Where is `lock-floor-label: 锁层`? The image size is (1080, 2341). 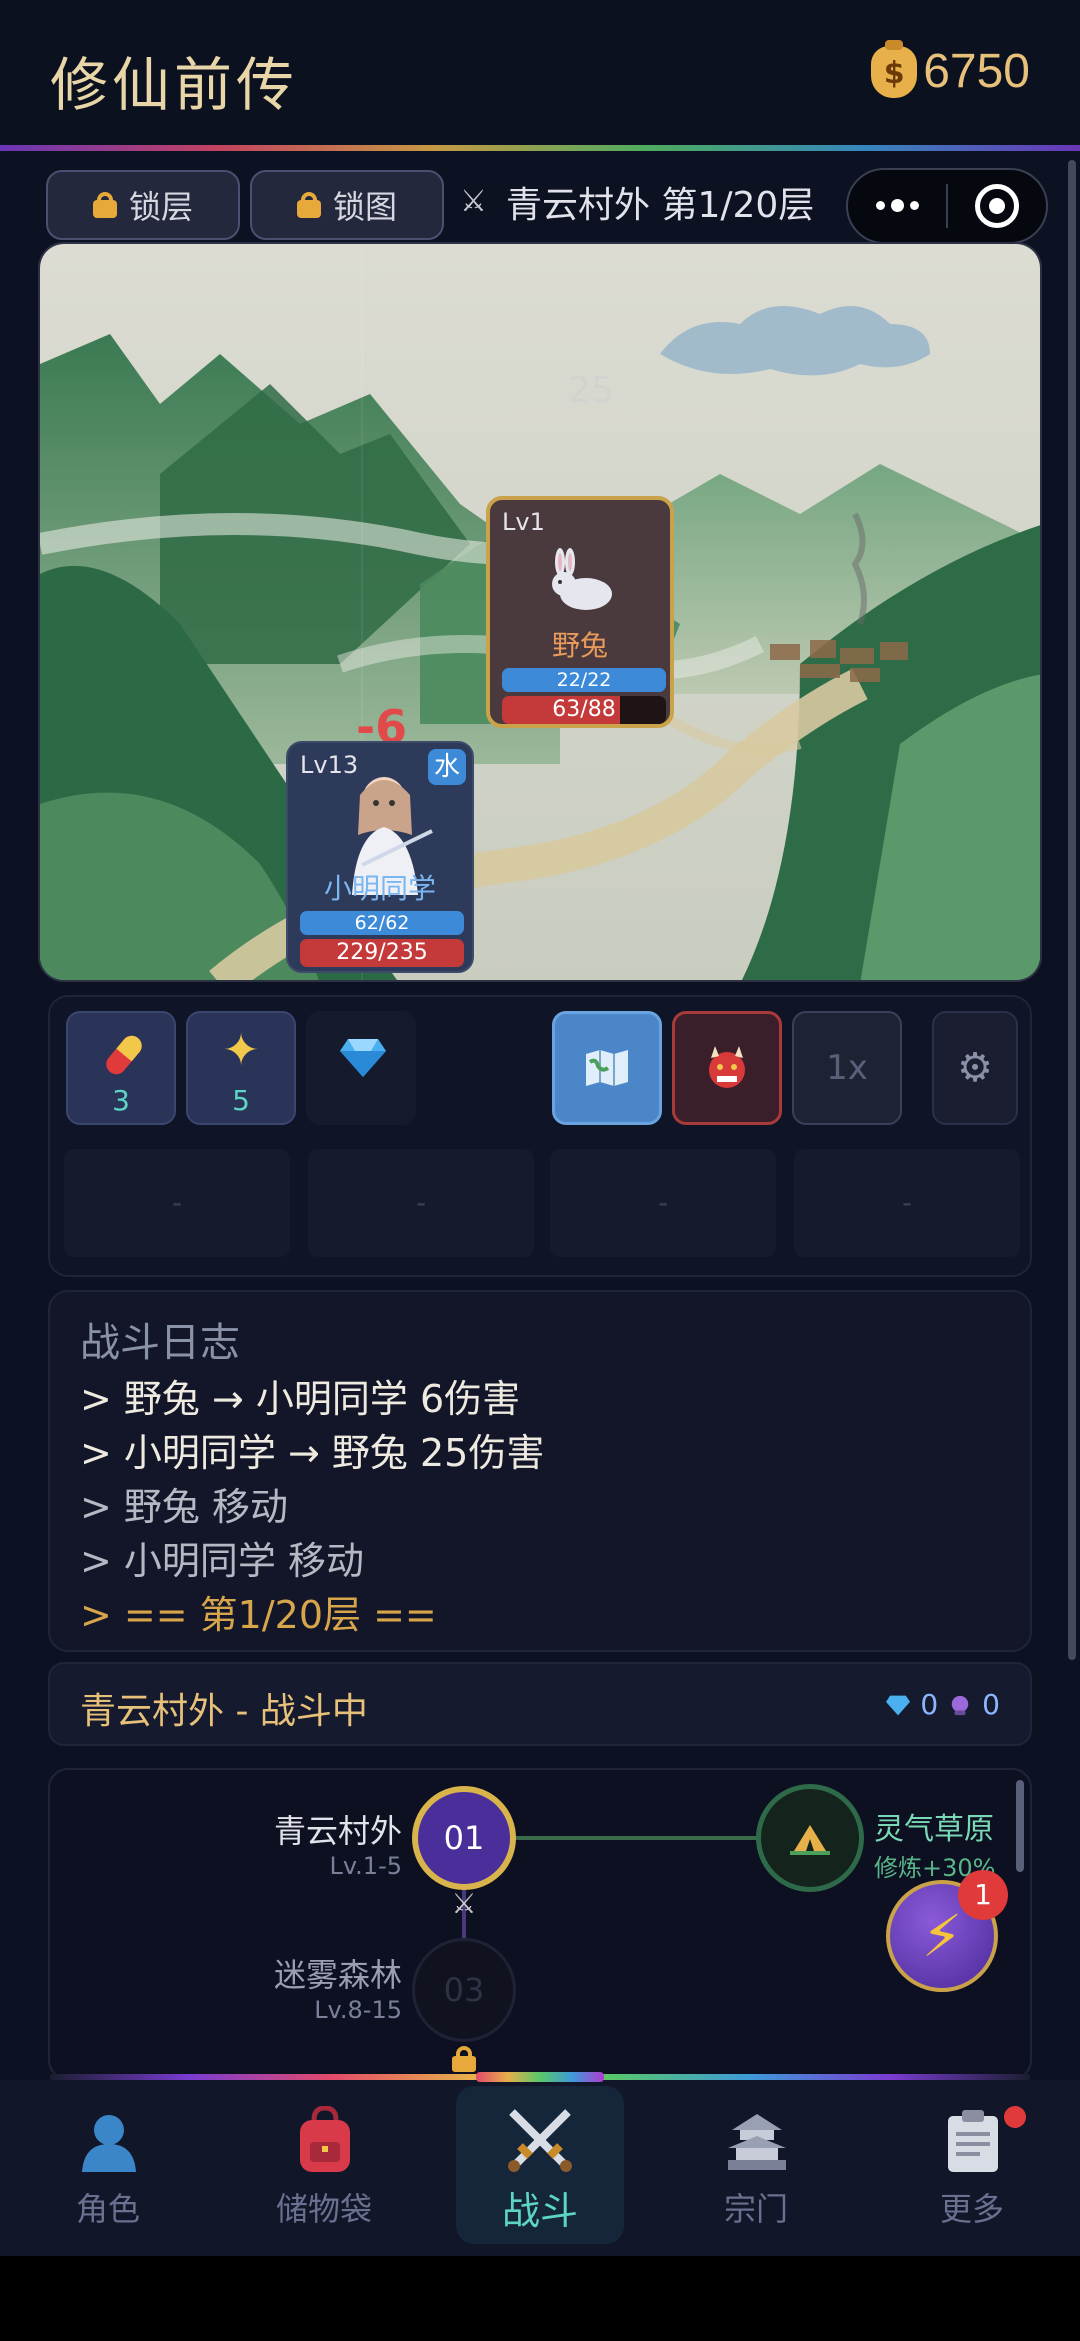
lock-floor-label: 锁层 is located at coordinates (160, 207).